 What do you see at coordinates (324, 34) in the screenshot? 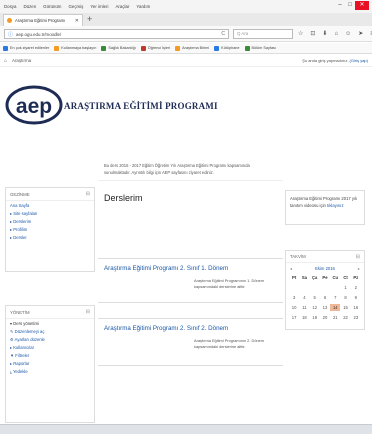
I see `download-icon: ⬇` at bounding box center [324, 34].